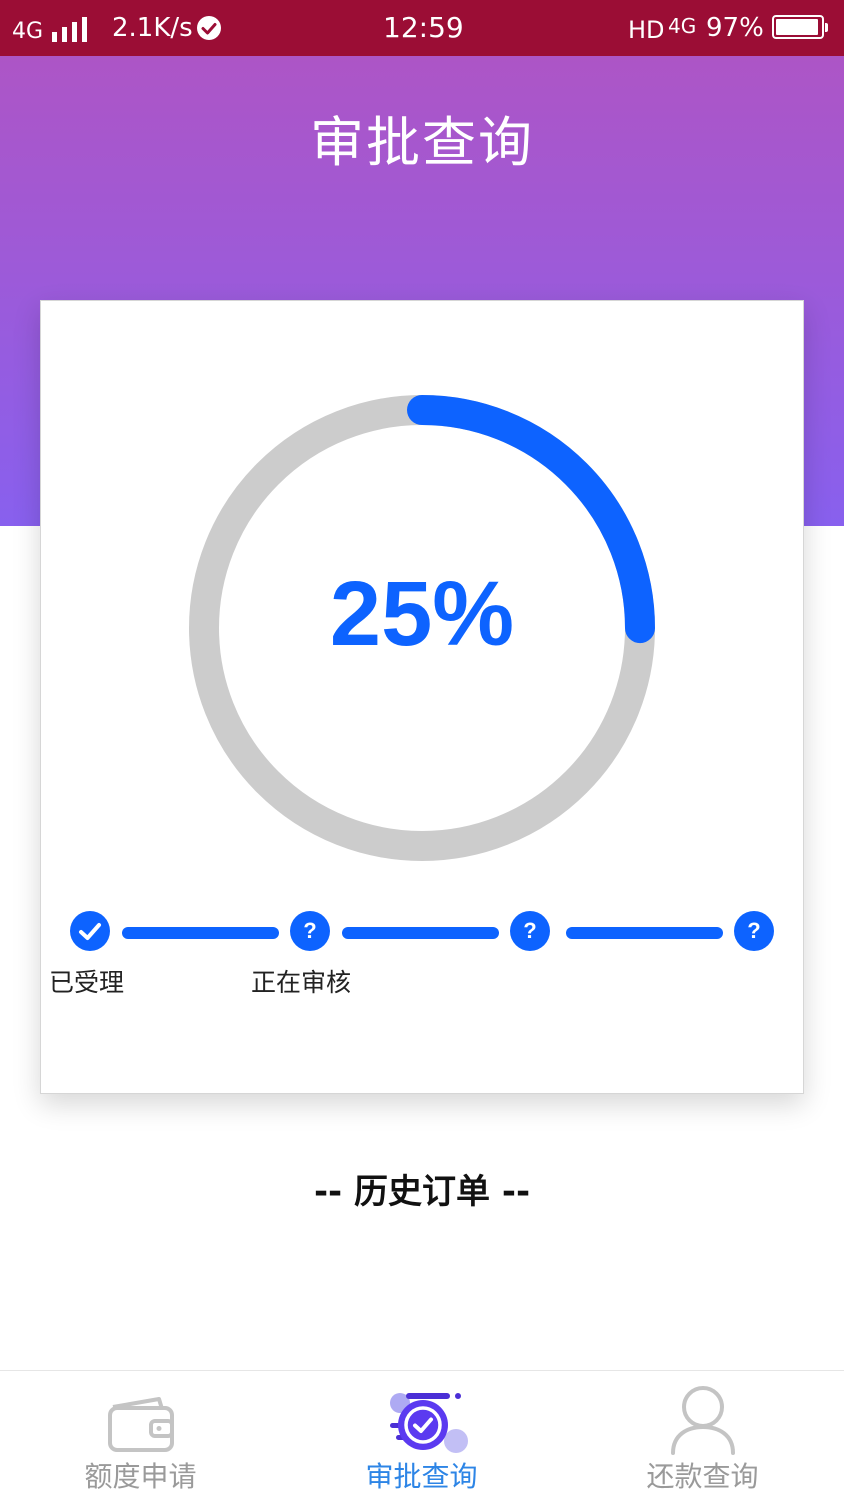 The height and width of the screenshot is (1501, 844). What do you see at coordinates (422, 614) in the screenshot?
I see `progress-percent: 25%` at bounding box center [422, 614].